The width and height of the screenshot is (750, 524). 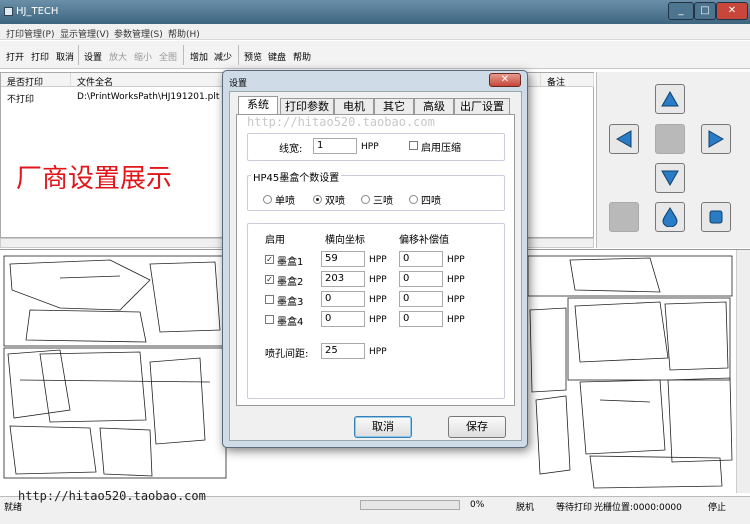 I want to click on save-button: 保存, so click(x=477, y=427).